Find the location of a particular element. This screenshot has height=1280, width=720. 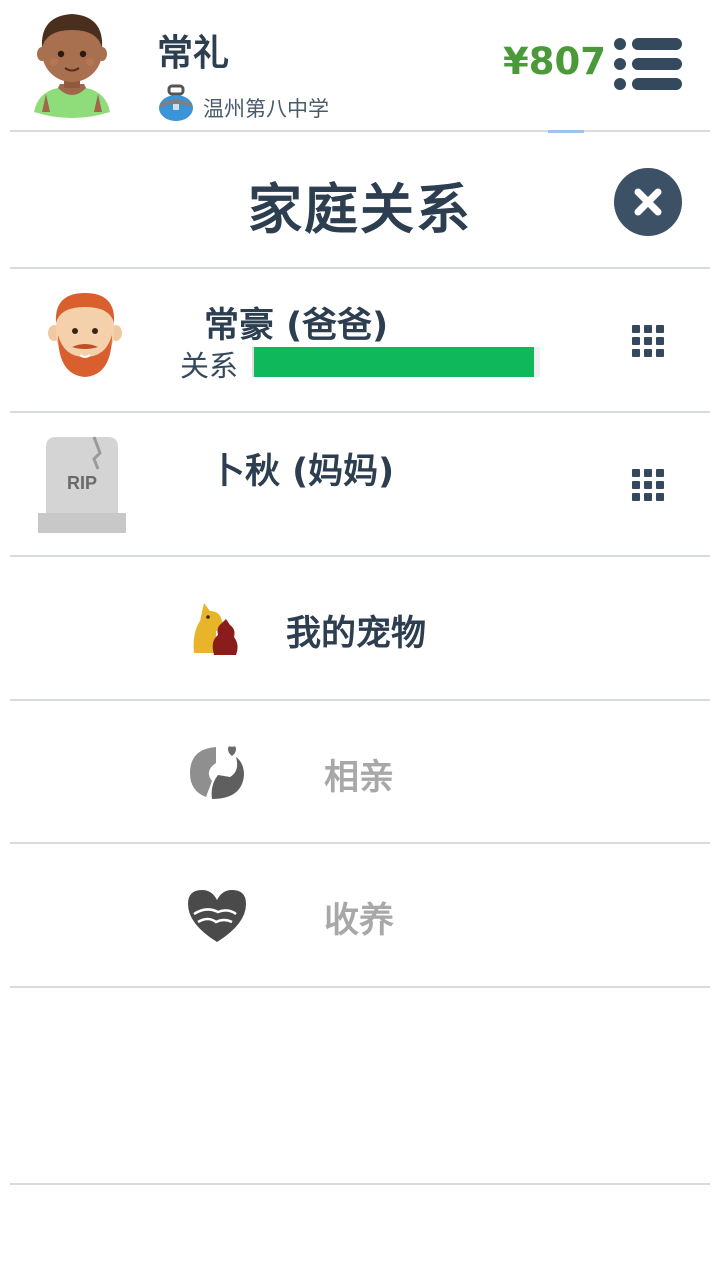

family-row-father: 常豪 (爸爸) 关系 is located at coordinates (360, 340).